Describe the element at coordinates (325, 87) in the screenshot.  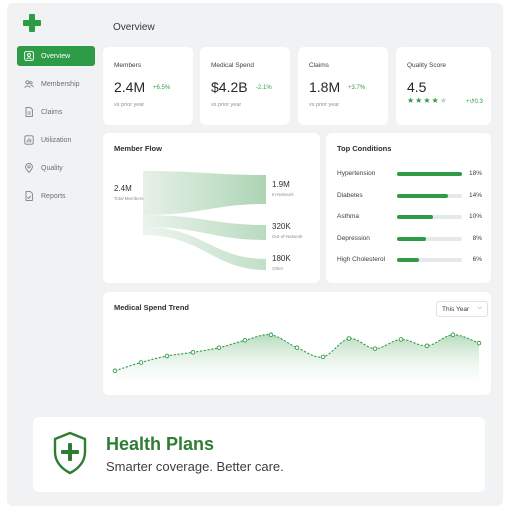
I see `kpi-value: 1.8M` at that location.